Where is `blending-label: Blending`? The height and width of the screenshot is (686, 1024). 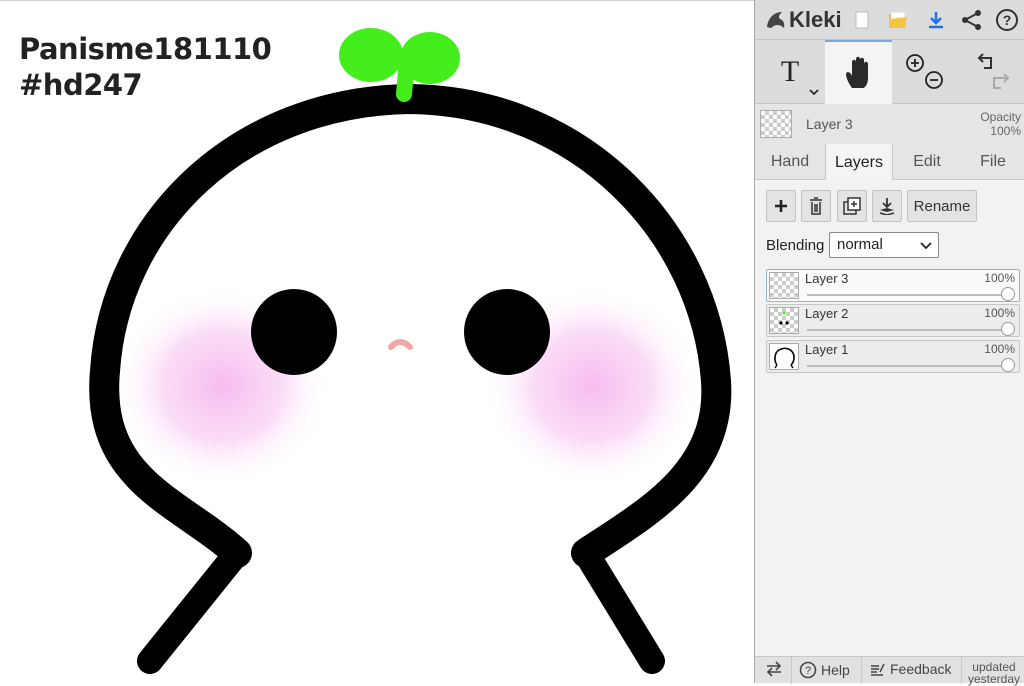
blending-label: Blending is located at coordinates (795, 245).